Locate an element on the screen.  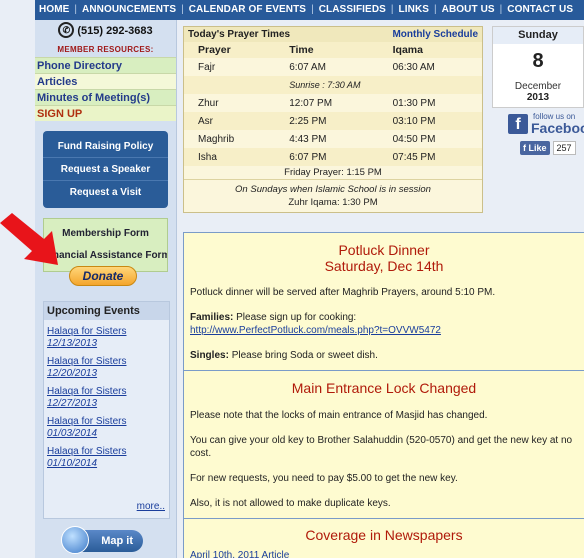
more-events-link: more.. is located at coordinates (151, 506).